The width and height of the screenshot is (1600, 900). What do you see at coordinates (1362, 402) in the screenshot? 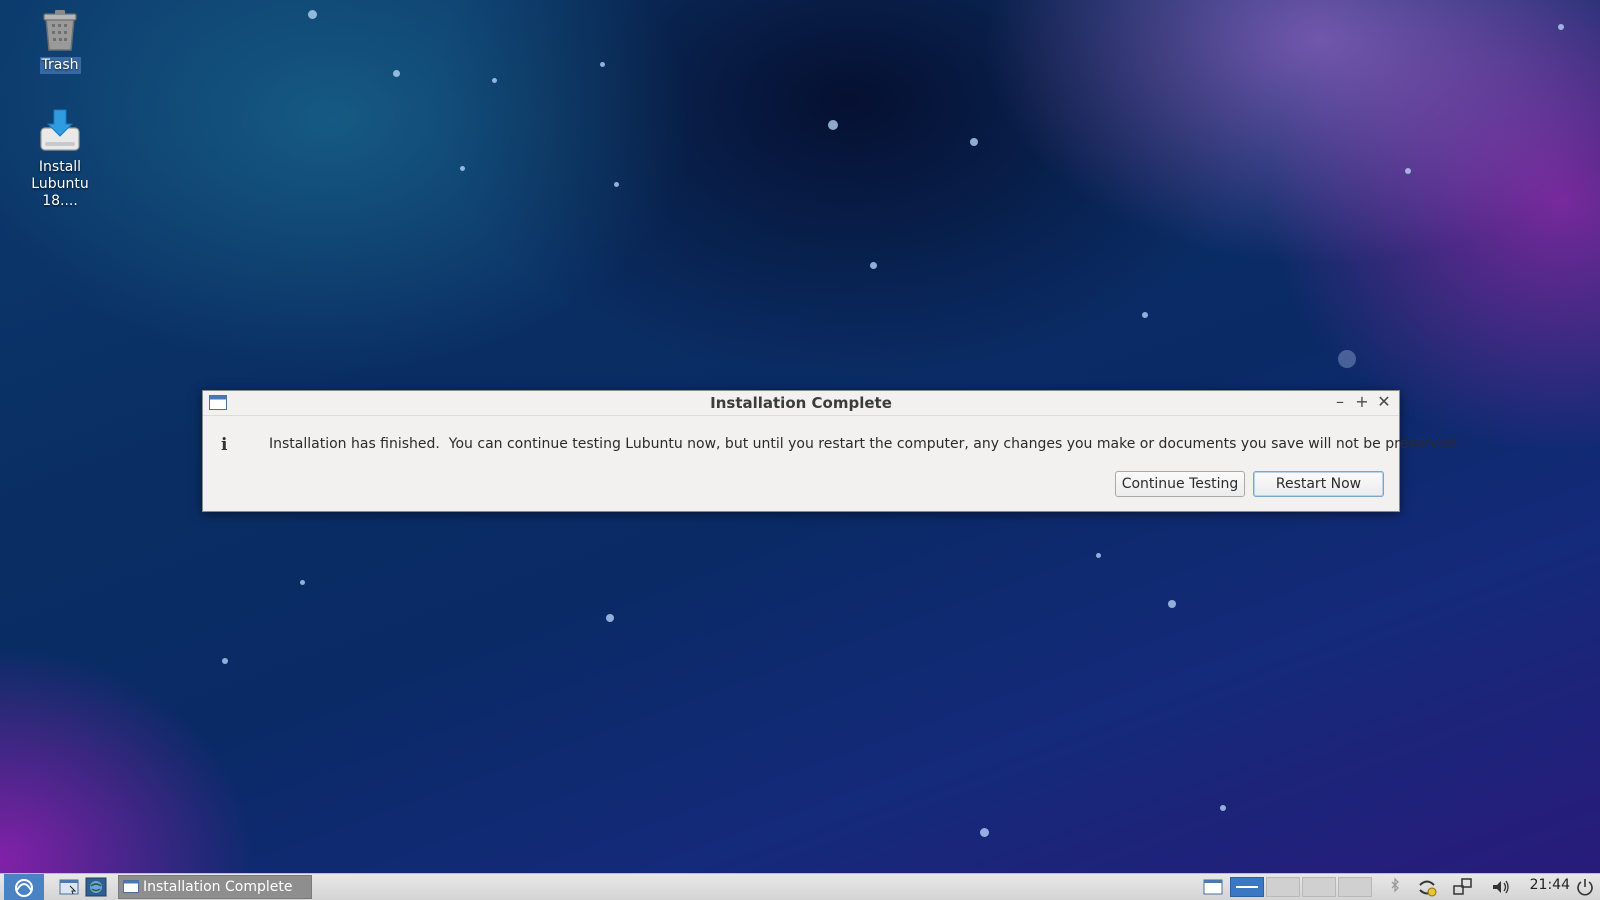
I see `maximize-button: +` at bounding box center [1362, 402].